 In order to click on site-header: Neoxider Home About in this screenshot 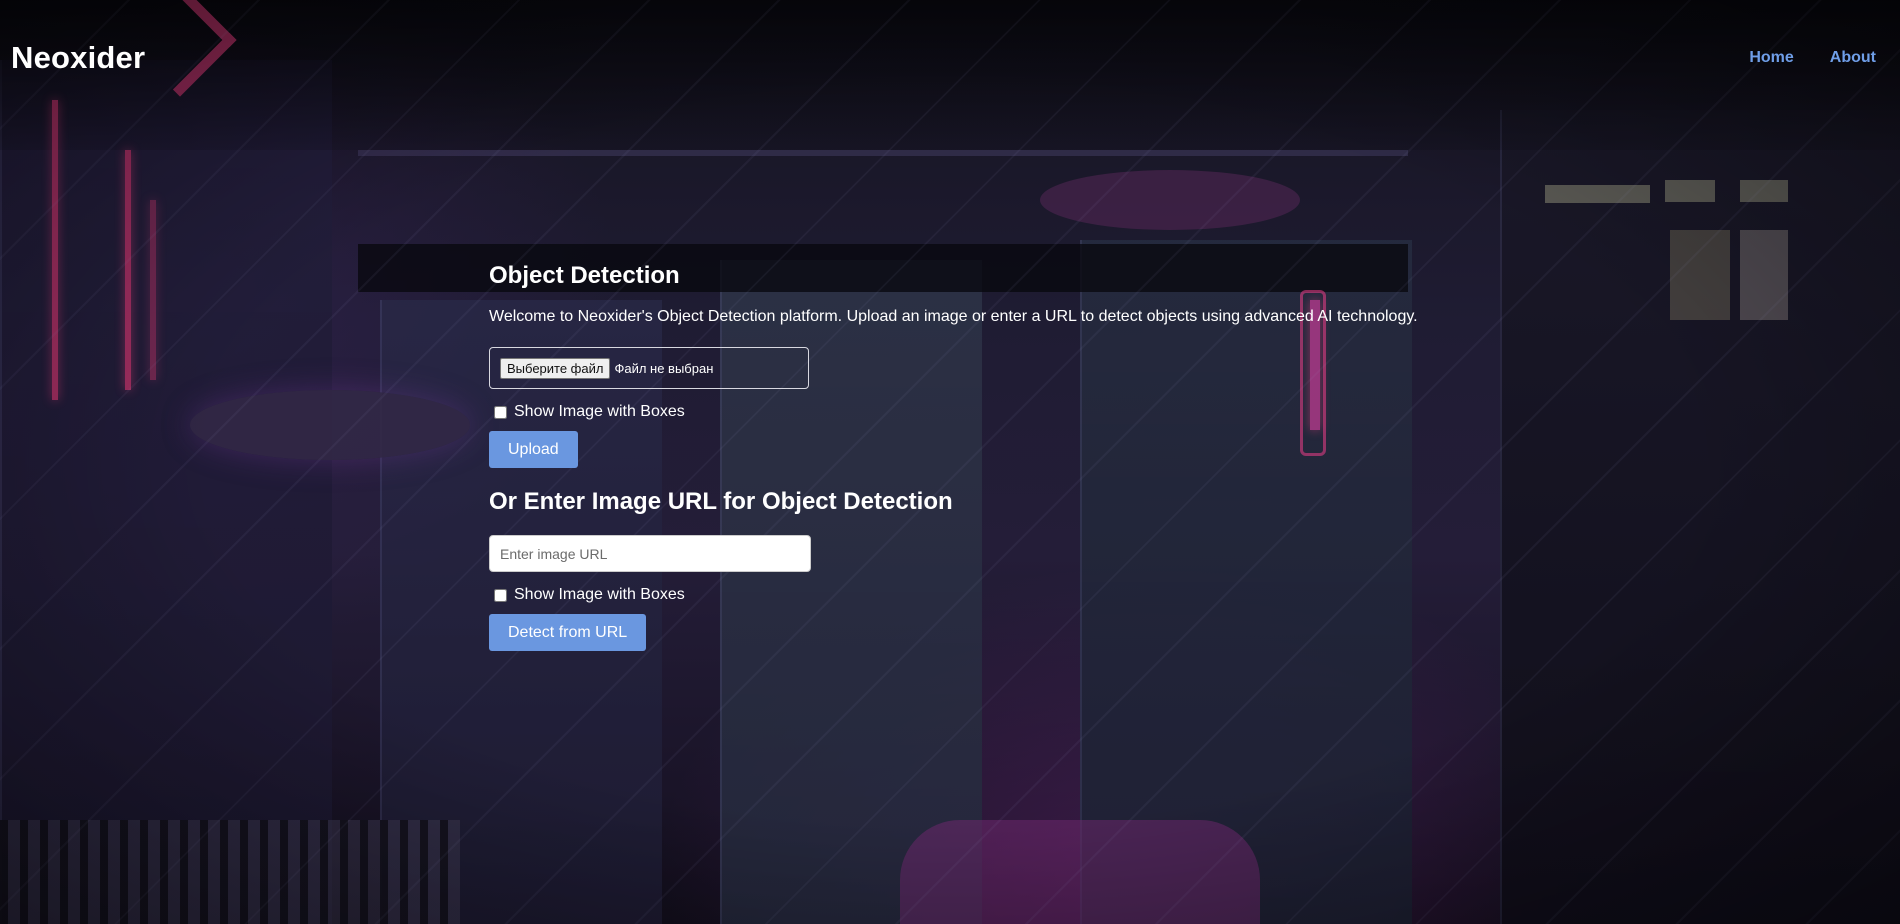, I will do `click(950, 58)`.